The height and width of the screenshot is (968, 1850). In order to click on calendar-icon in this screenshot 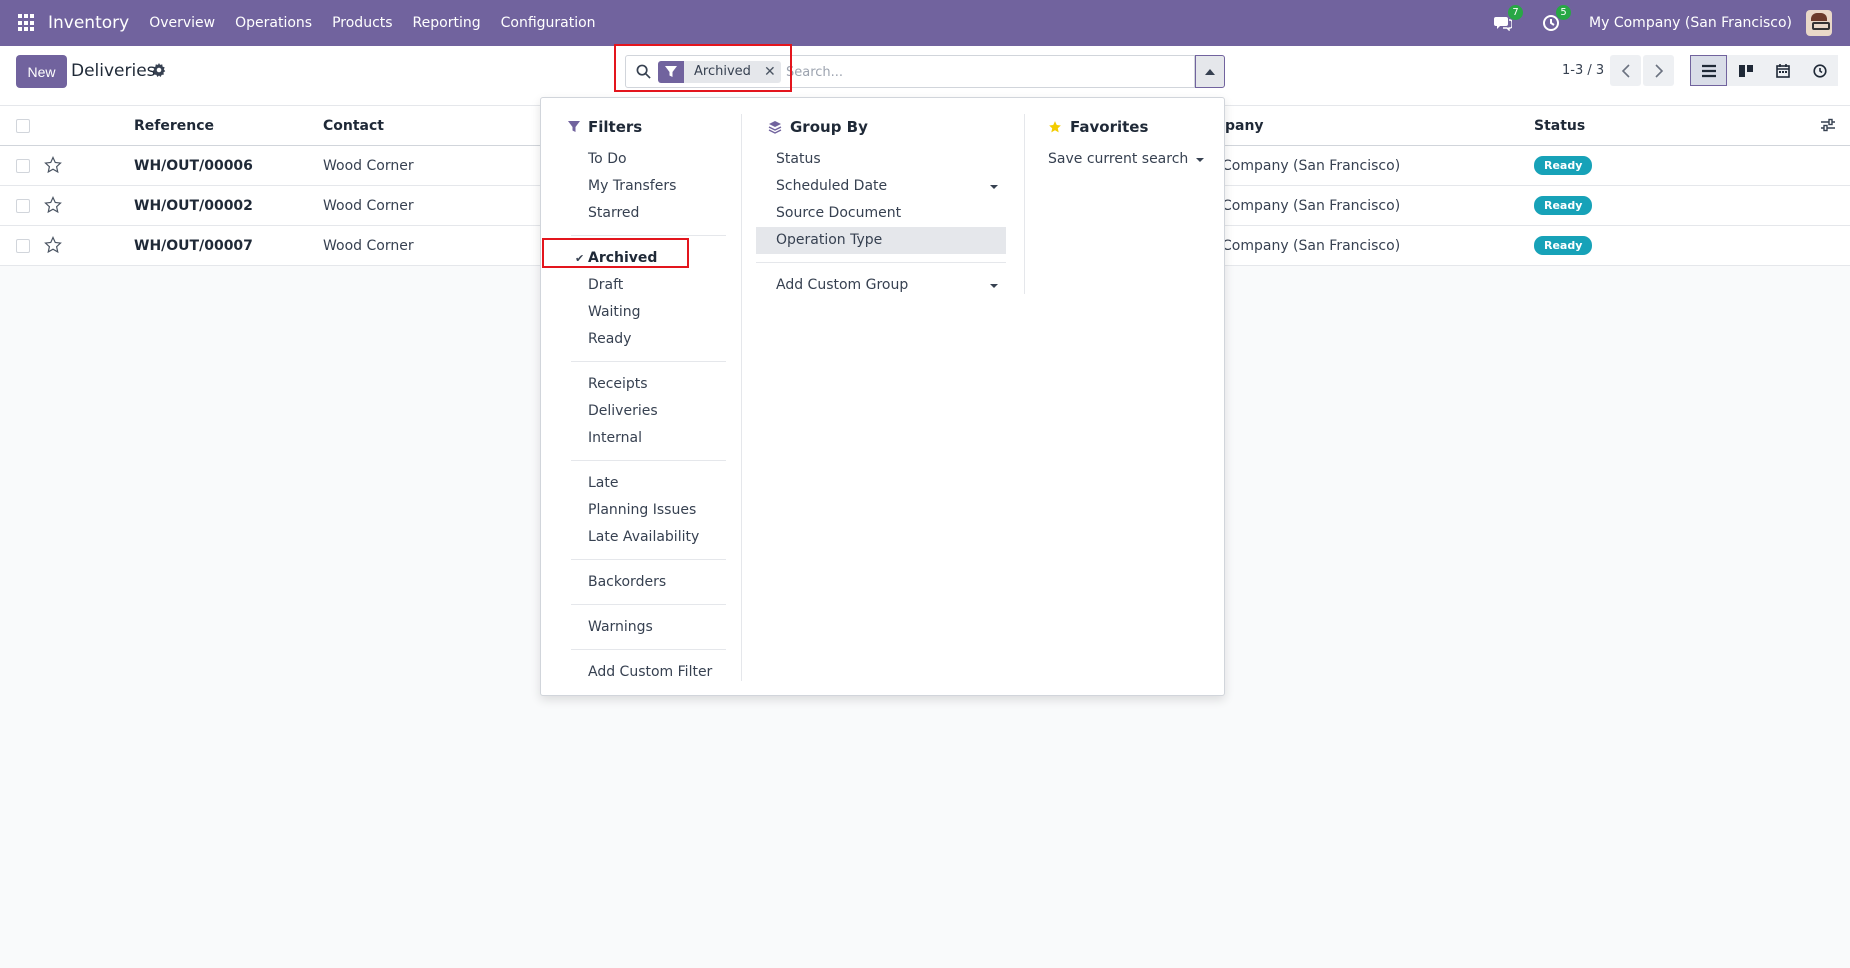, I will do `click(1782, 70)`.